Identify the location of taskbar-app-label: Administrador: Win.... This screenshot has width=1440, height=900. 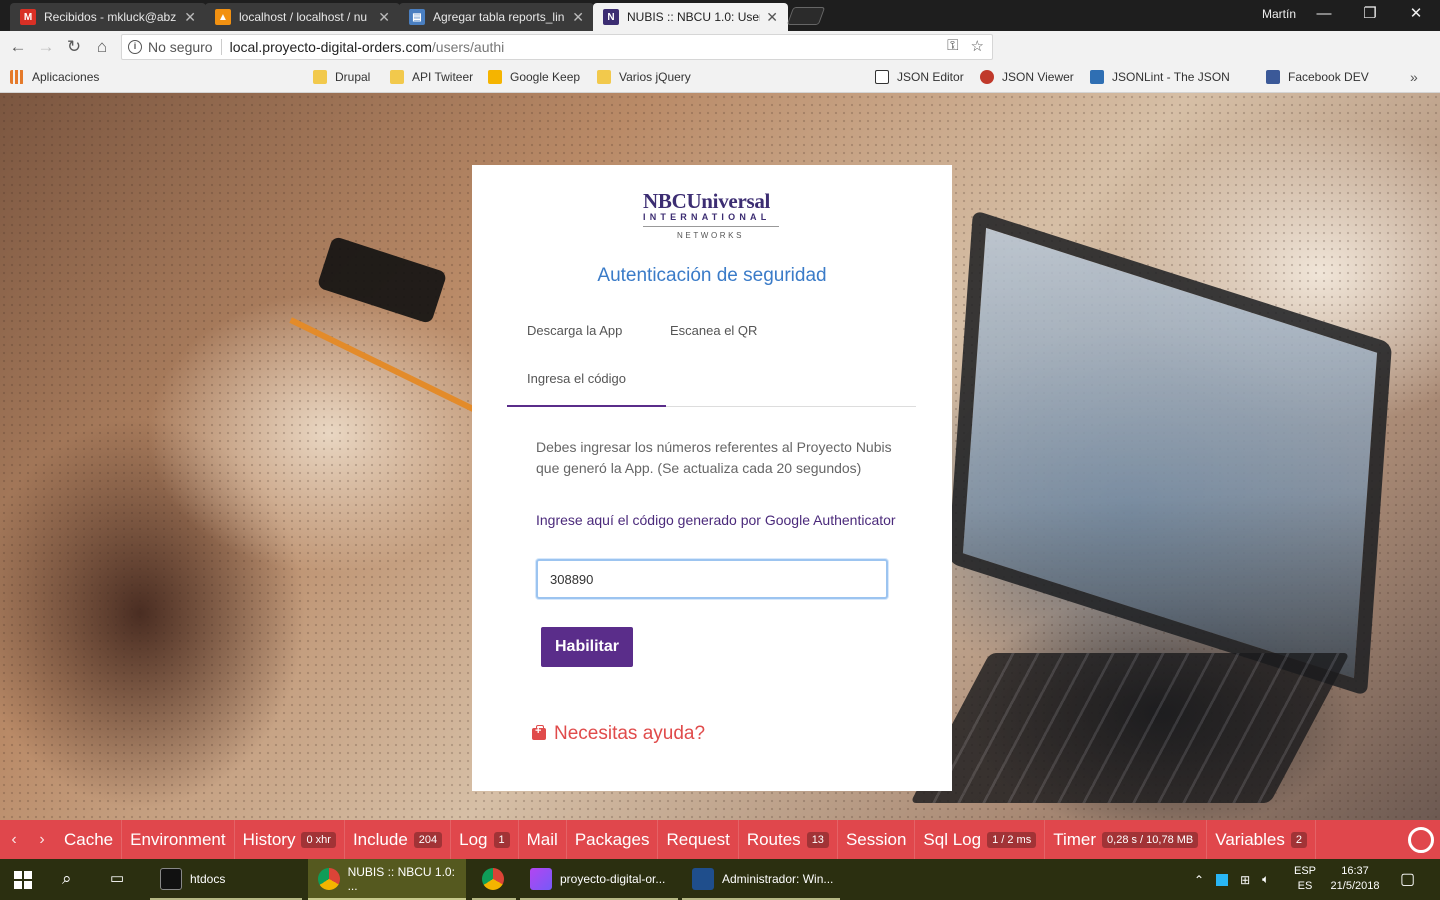
(778, 878).